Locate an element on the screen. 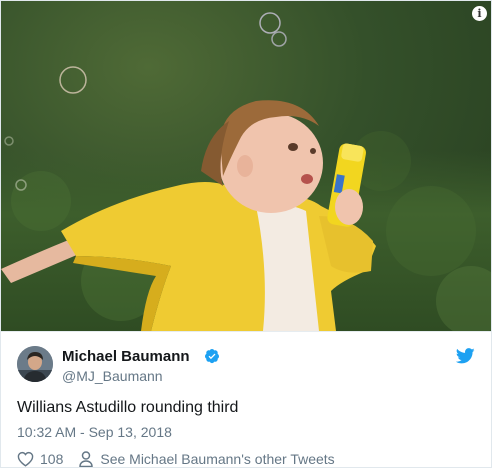 Image resolution: width=492 pixels, height=468 pixels. like-button: 108 is located at coordinates (48, 459).